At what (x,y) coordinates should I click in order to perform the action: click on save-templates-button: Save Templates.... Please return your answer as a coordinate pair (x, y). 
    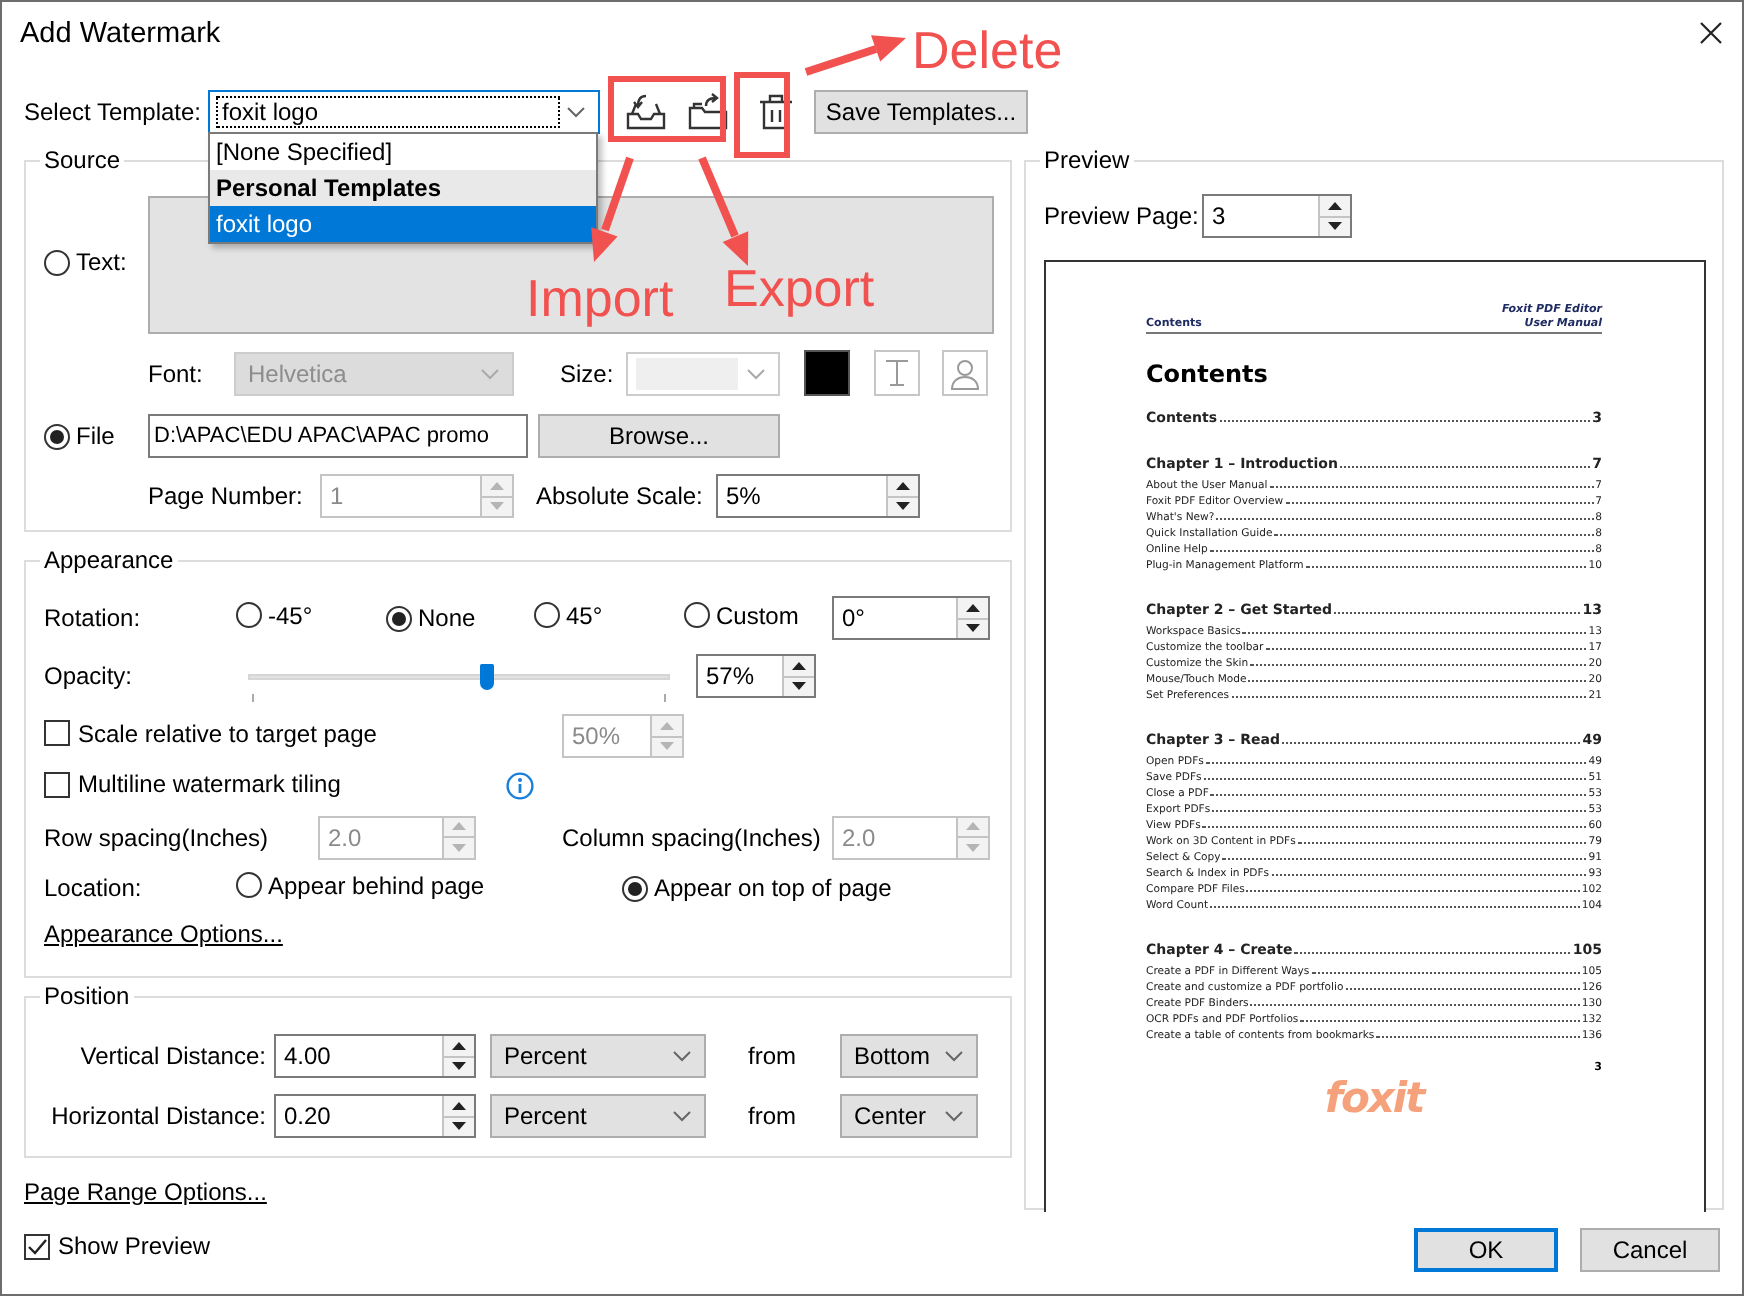
    Looking at the image, I should click on (921, 112).